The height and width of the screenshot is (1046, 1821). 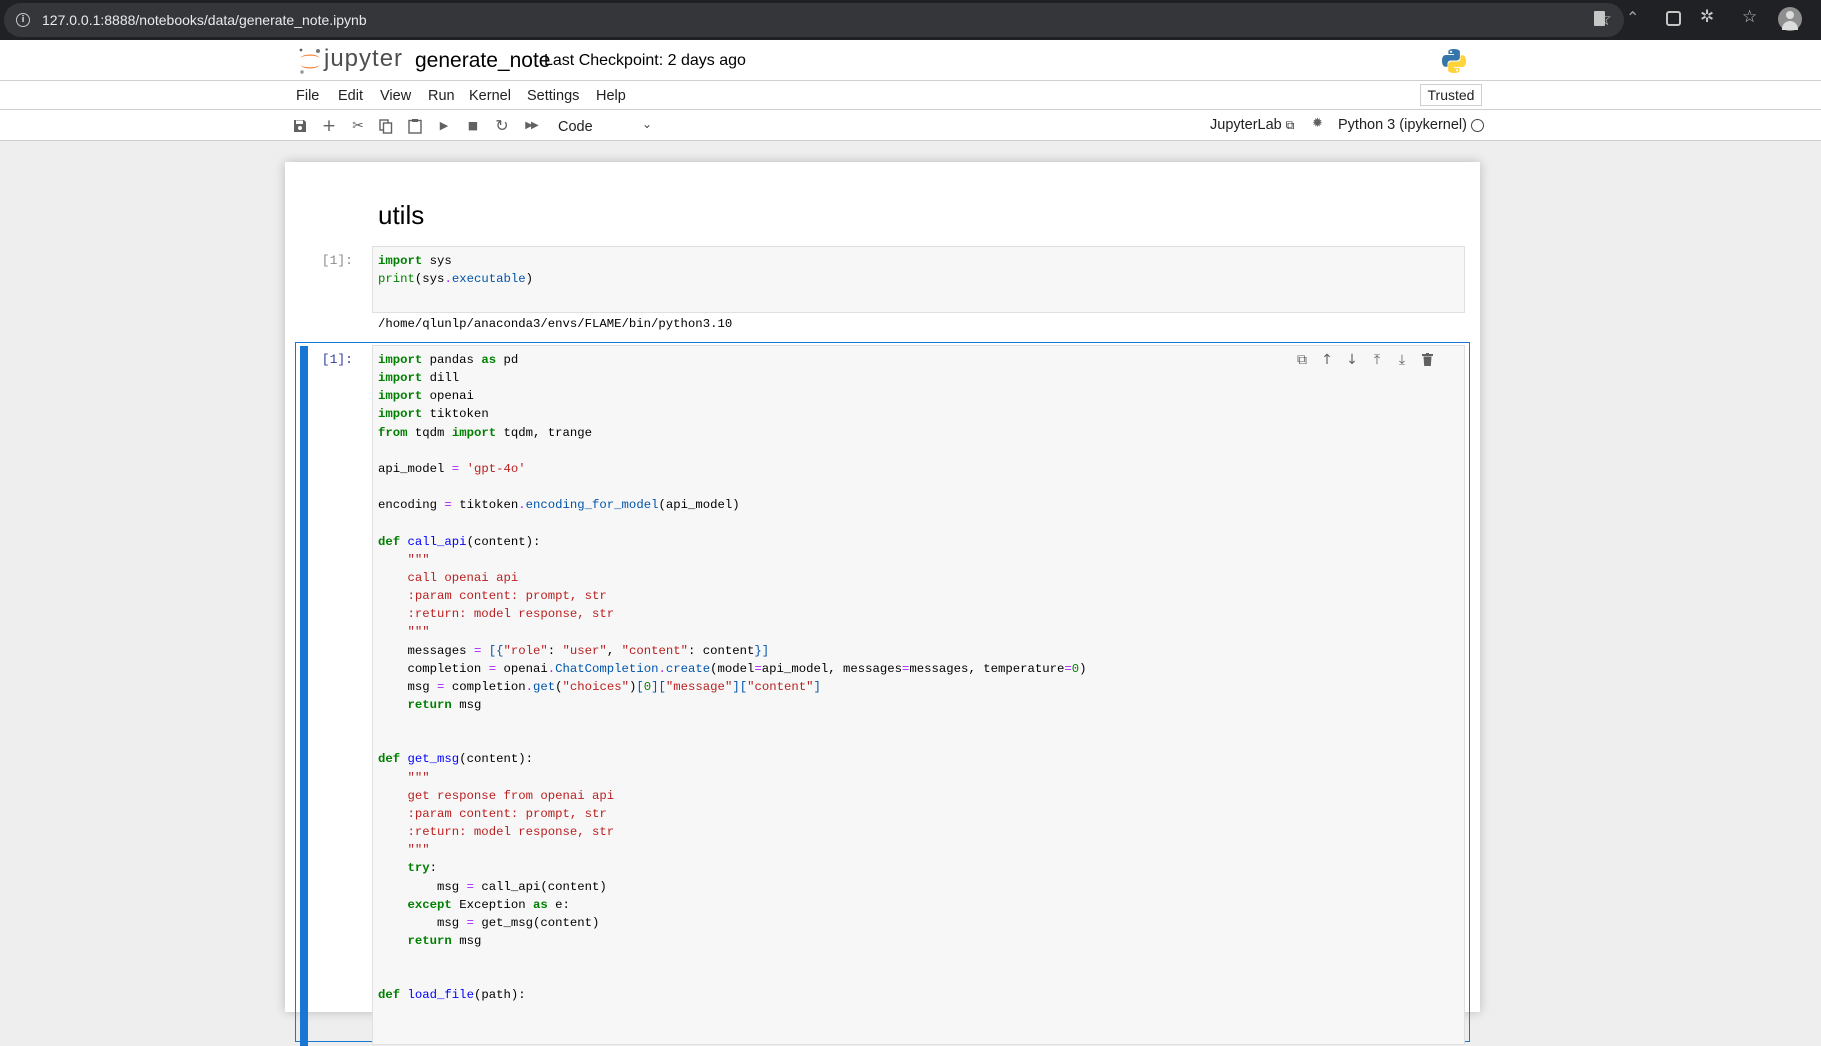 What do you see at coordinates (441, 96) in the screenshot?
I see `menu-run: Run` at bounding box center [441, 96].